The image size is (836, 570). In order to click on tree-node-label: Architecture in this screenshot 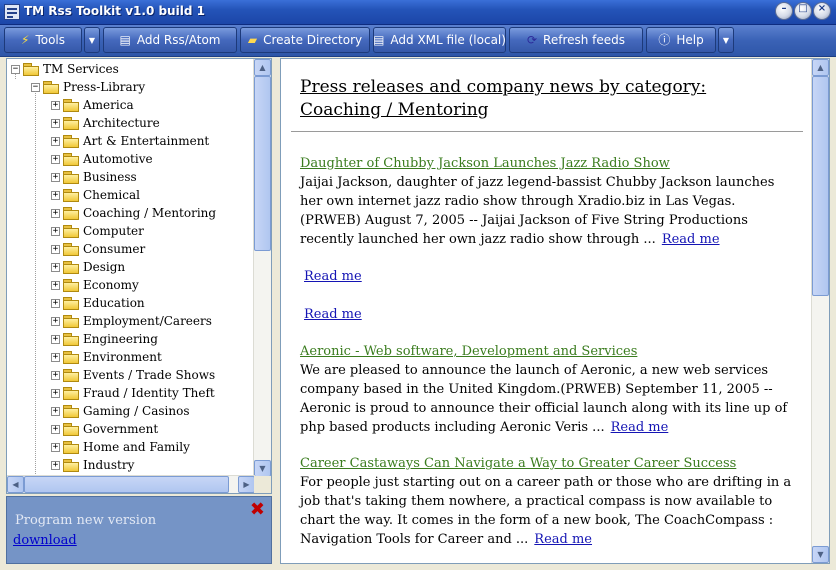, I will do `click(121, 123)`.